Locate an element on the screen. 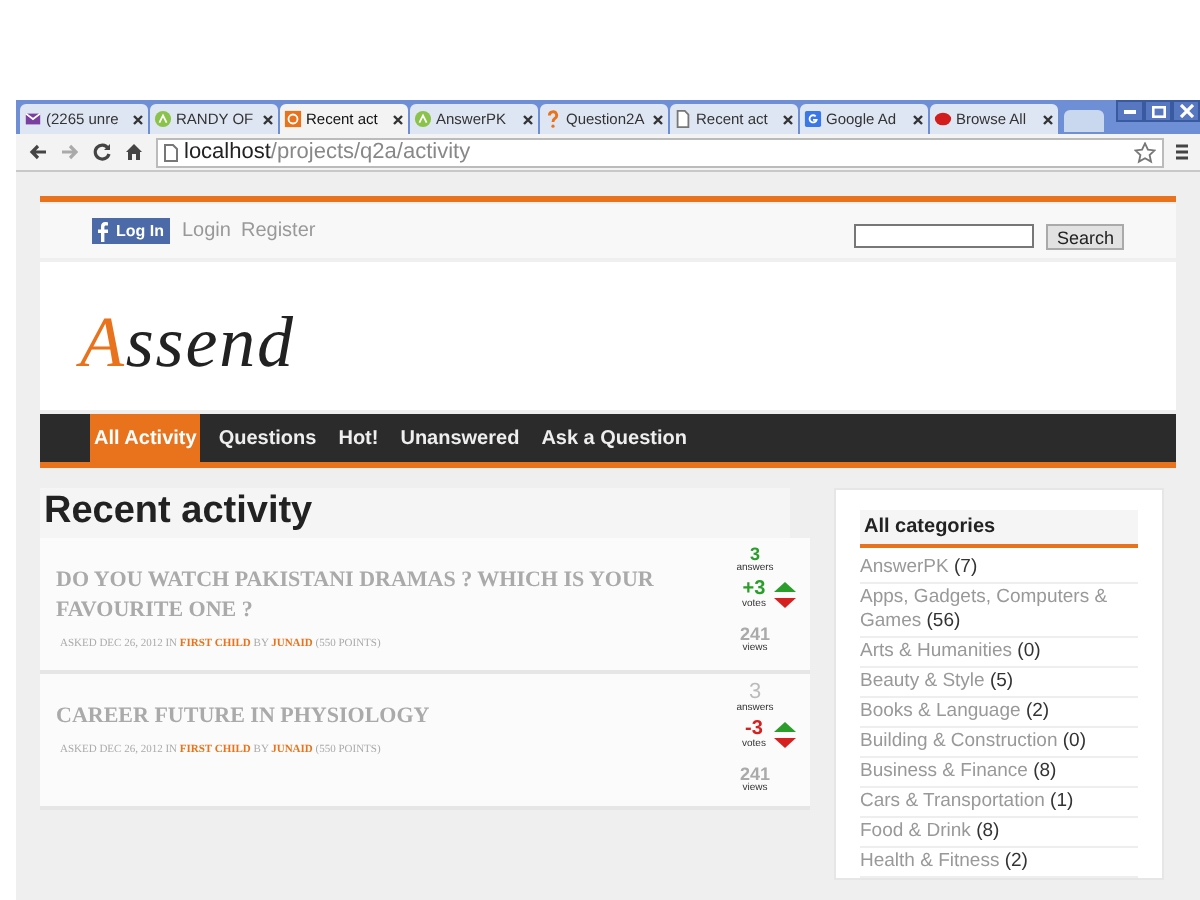 The height and width of the screenshot is (900, 1200). category-item: Beauty & Style (5) is located at coordinates (999, 683).